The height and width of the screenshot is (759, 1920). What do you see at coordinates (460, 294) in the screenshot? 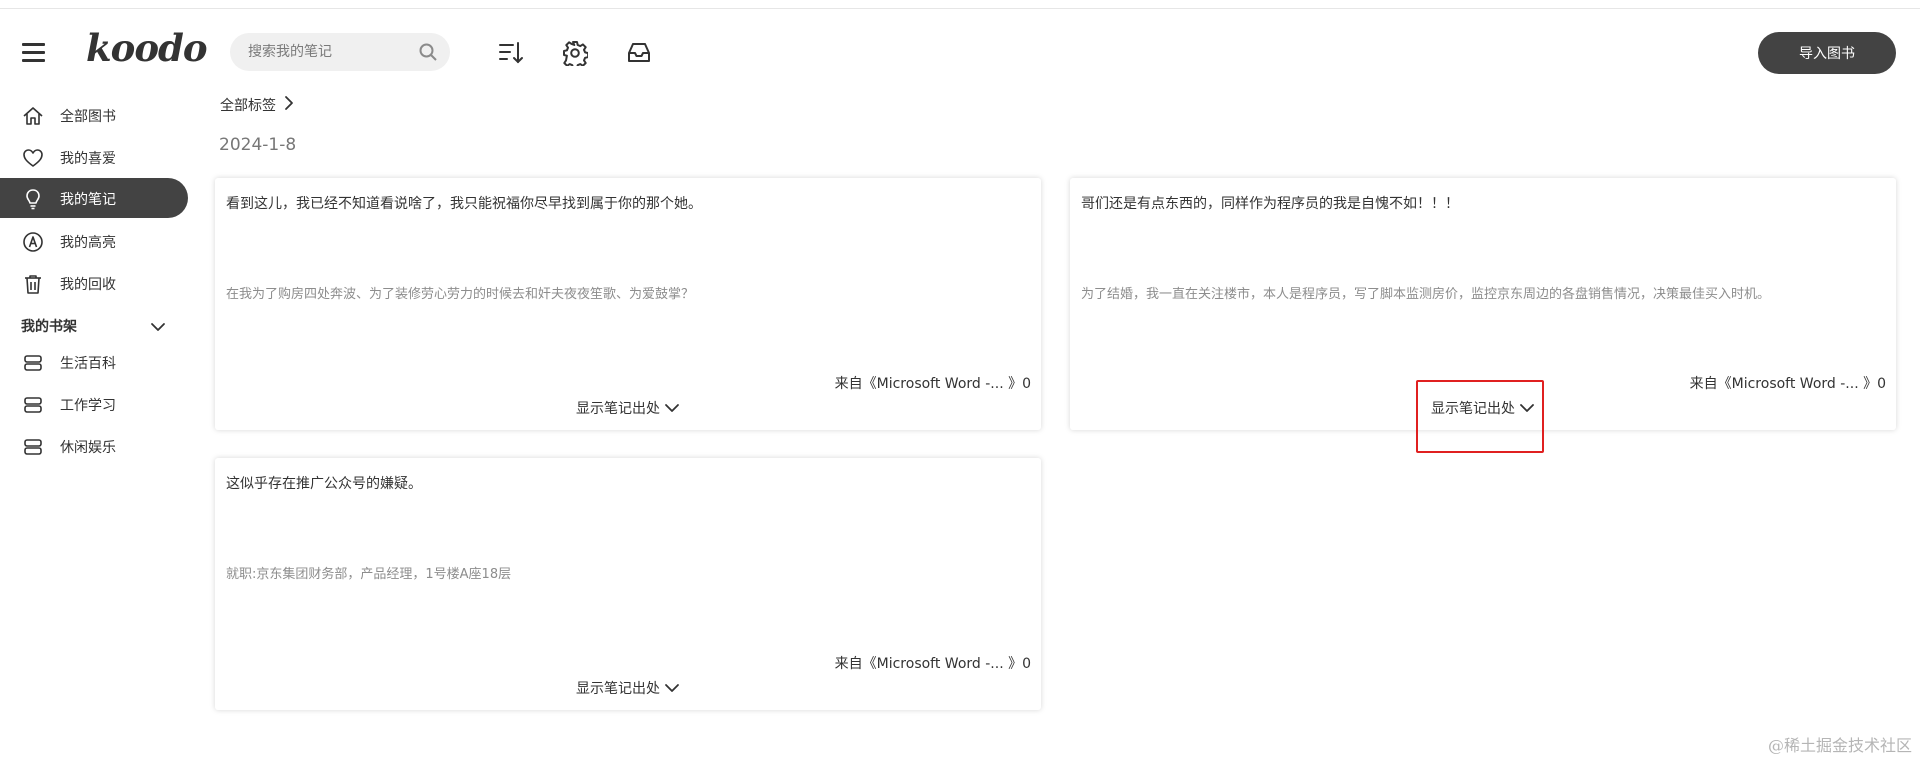
I see `quote-text: 在我为了购房四处奔波、为了装修劳心劳力的时候去和奸夫夜夜笙歌、为爱鼓掌？` at bounding box center [460, 294].